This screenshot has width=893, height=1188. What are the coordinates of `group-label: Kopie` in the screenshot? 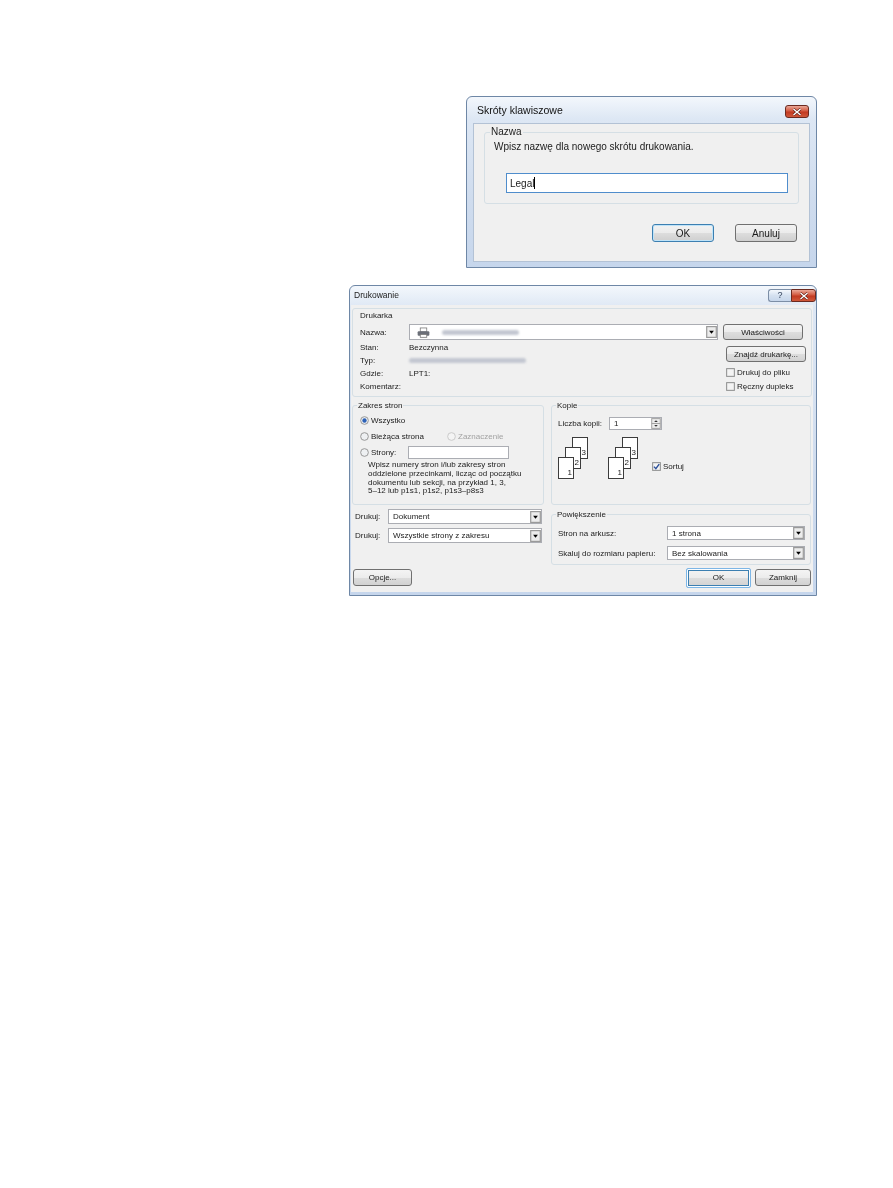 It's located at (567, 405).